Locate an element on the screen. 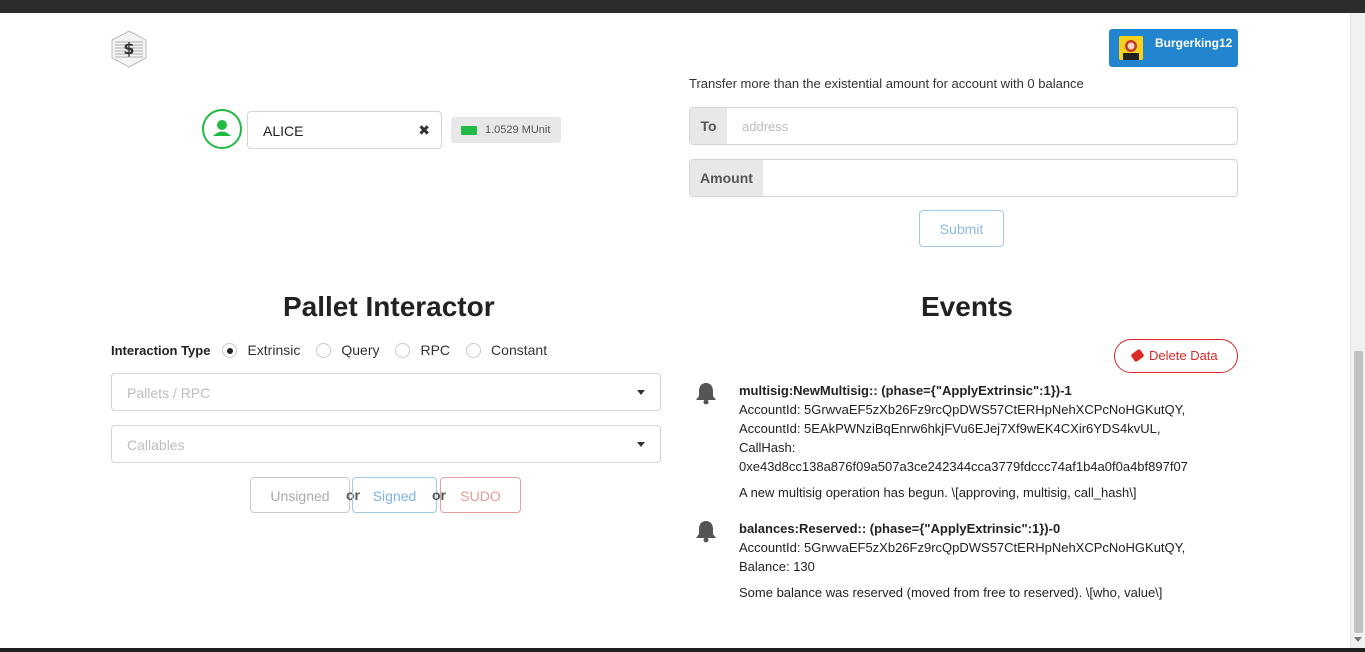 Image resolution: width=1365 pixels, height=652 pixels. to-label: To is located at coordinates (708, 126).